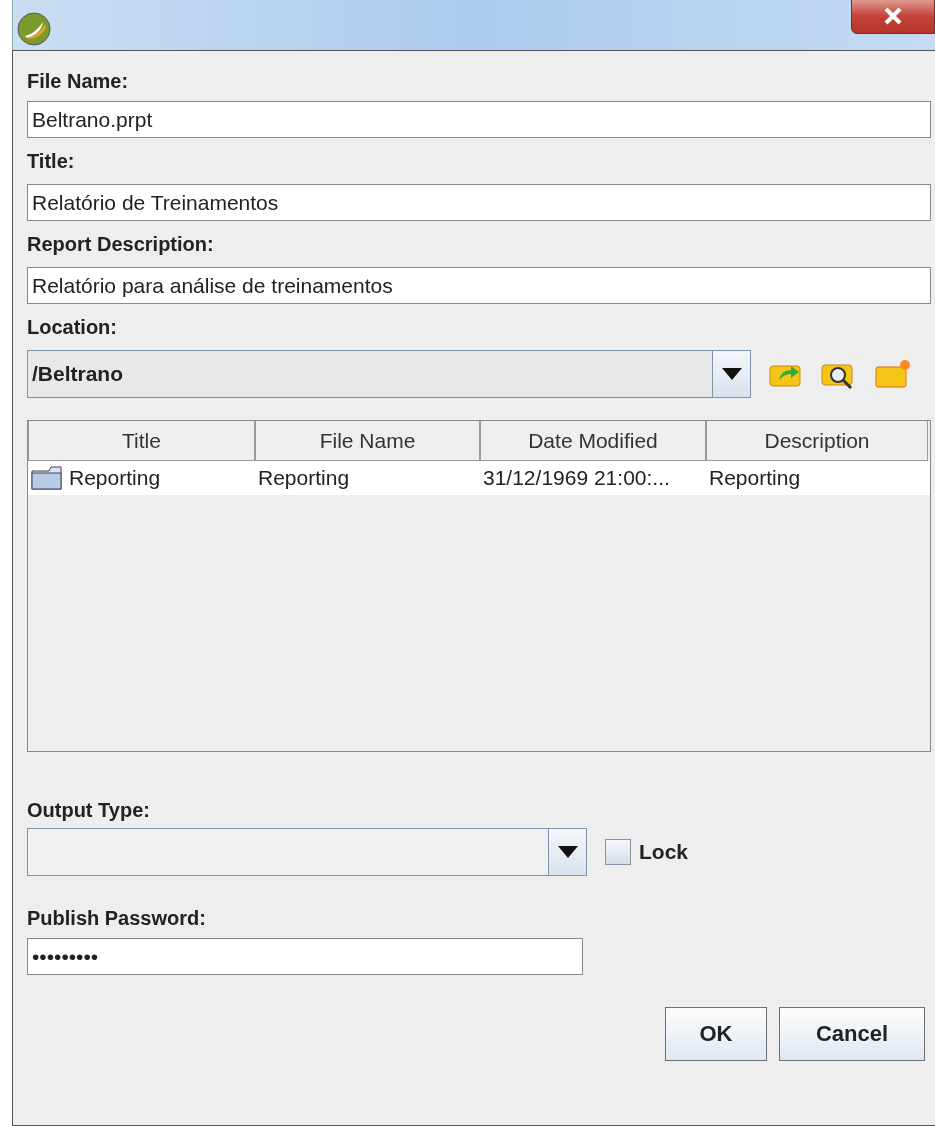  What do you see at coordinates (852, 1034) in the screenshot?
I see `dialog-button: Cancel` at bounding box center [852, 1034].